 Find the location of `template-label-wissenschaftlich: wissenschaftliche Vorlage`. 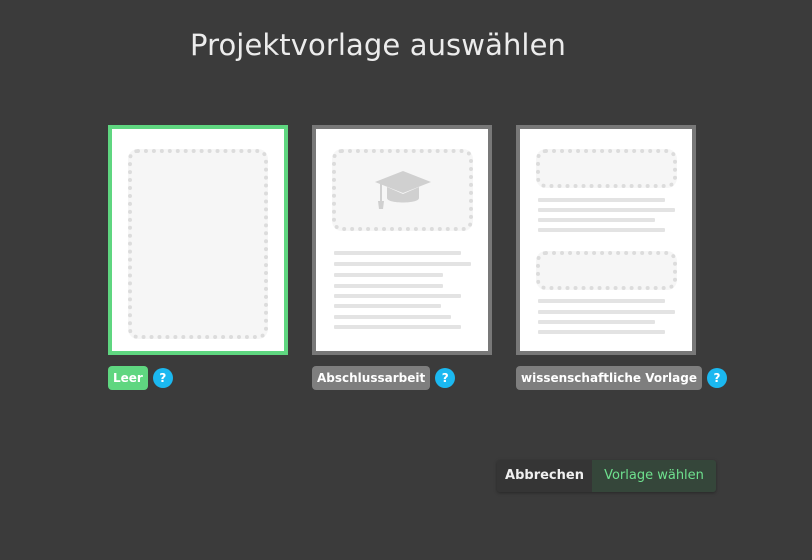

template-label-wissenschaftlich: wissenschaftliche Vorlage is located at coordinates (609, 378).